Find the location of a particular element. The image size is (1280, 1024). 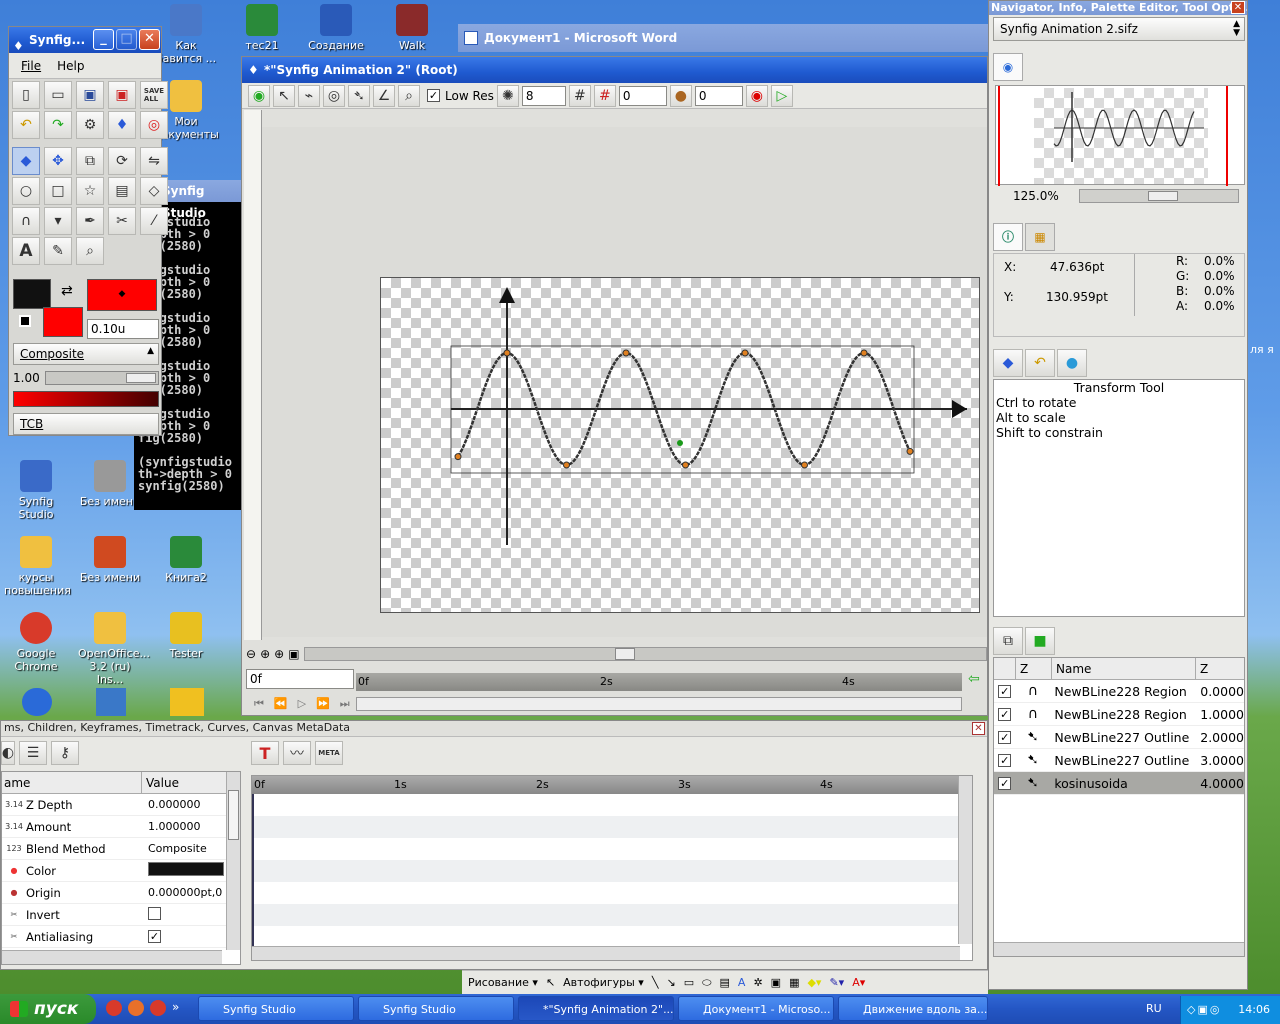

tab-metadata-icon: META is located at coordinates (329, 753).